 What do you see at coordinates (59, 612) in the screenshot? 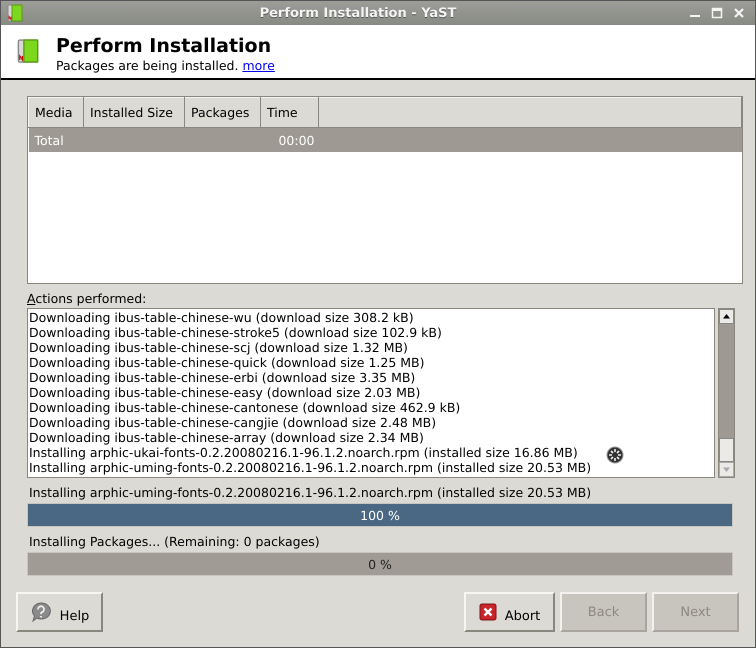
I see `dialog-button: Help` at bounding box center [59, 612].